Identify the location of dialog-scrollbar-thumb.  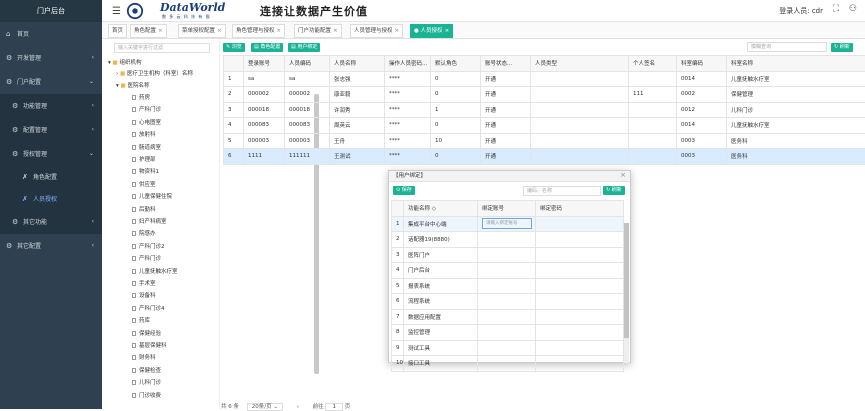
(626, 280).